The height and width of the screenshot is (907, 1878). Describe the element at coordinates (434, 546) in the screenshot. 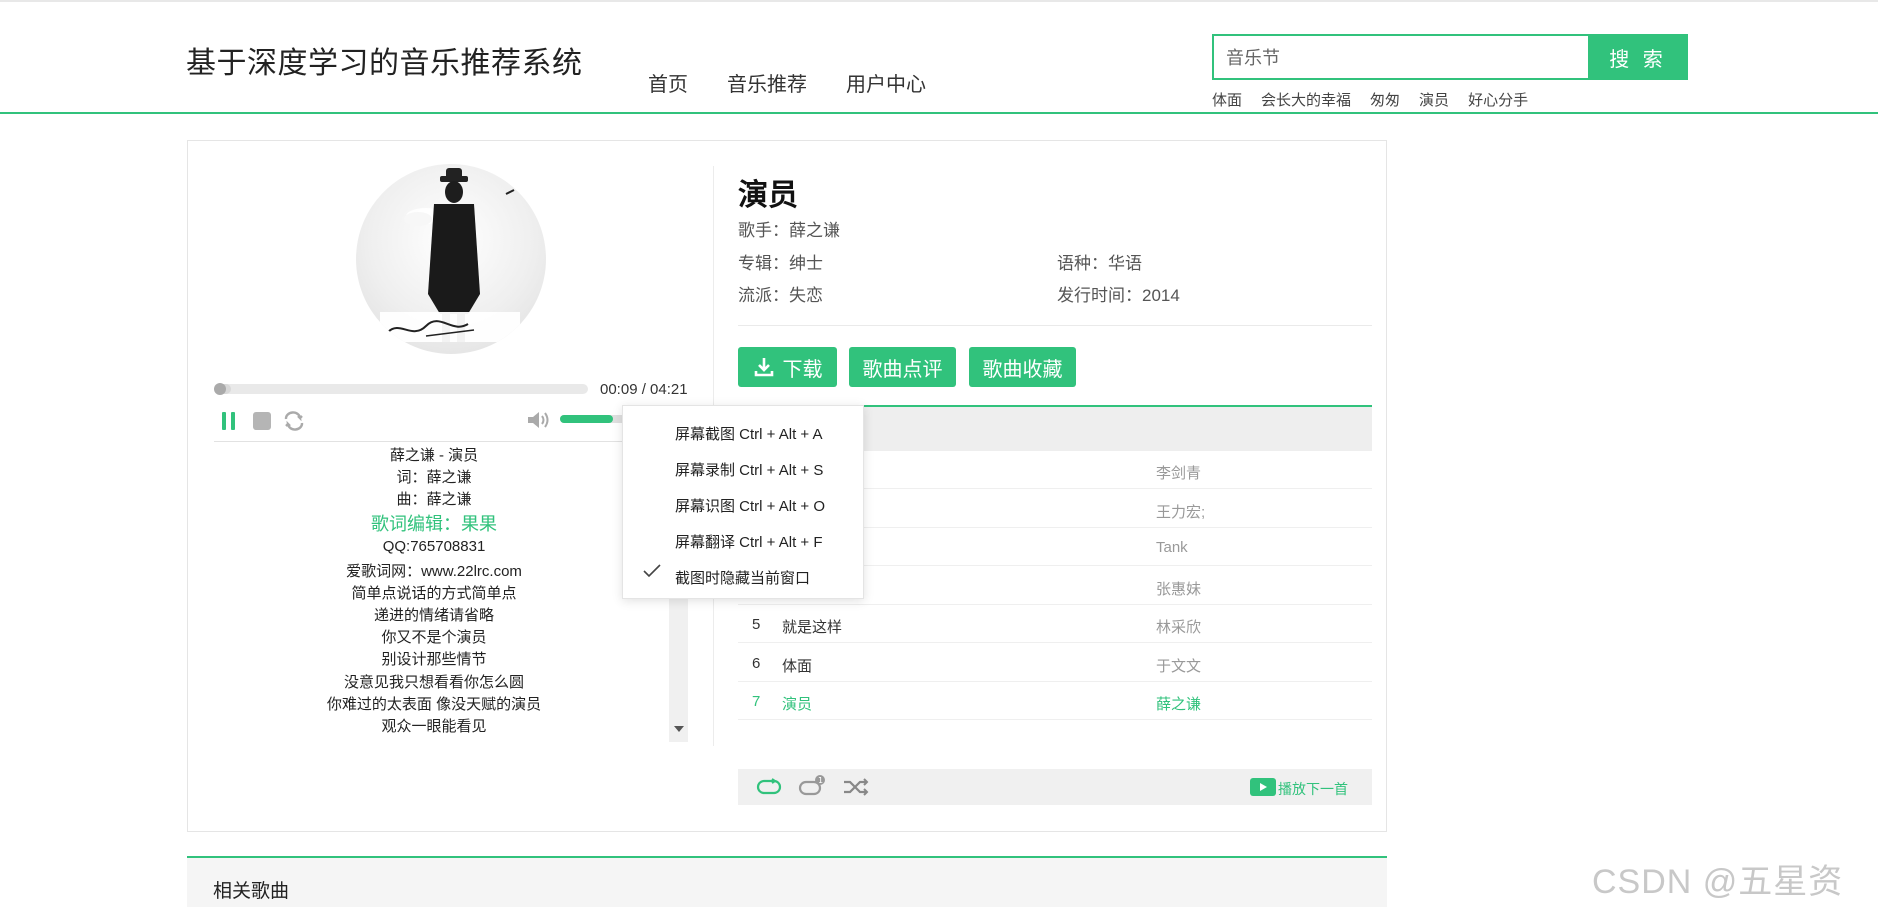

I see `lyric-line: QQ:765708831` at that location.